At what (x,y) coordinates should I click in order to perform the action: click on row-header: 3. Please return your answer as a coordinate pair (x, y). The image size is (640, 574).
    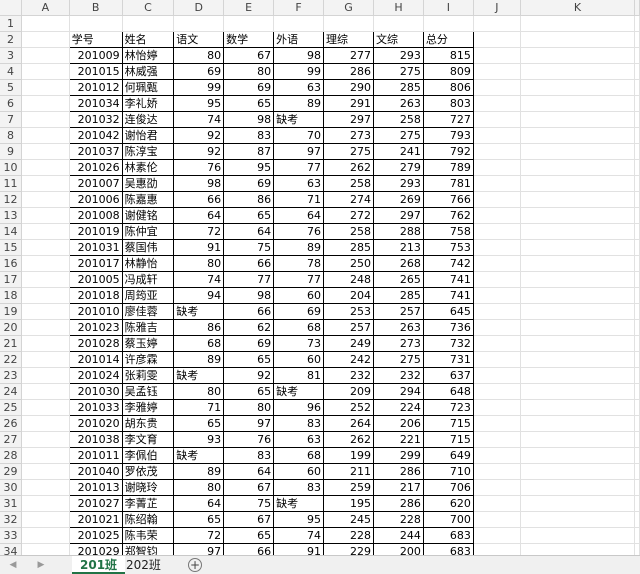
    Looking at the image, I should click on (11, 55).